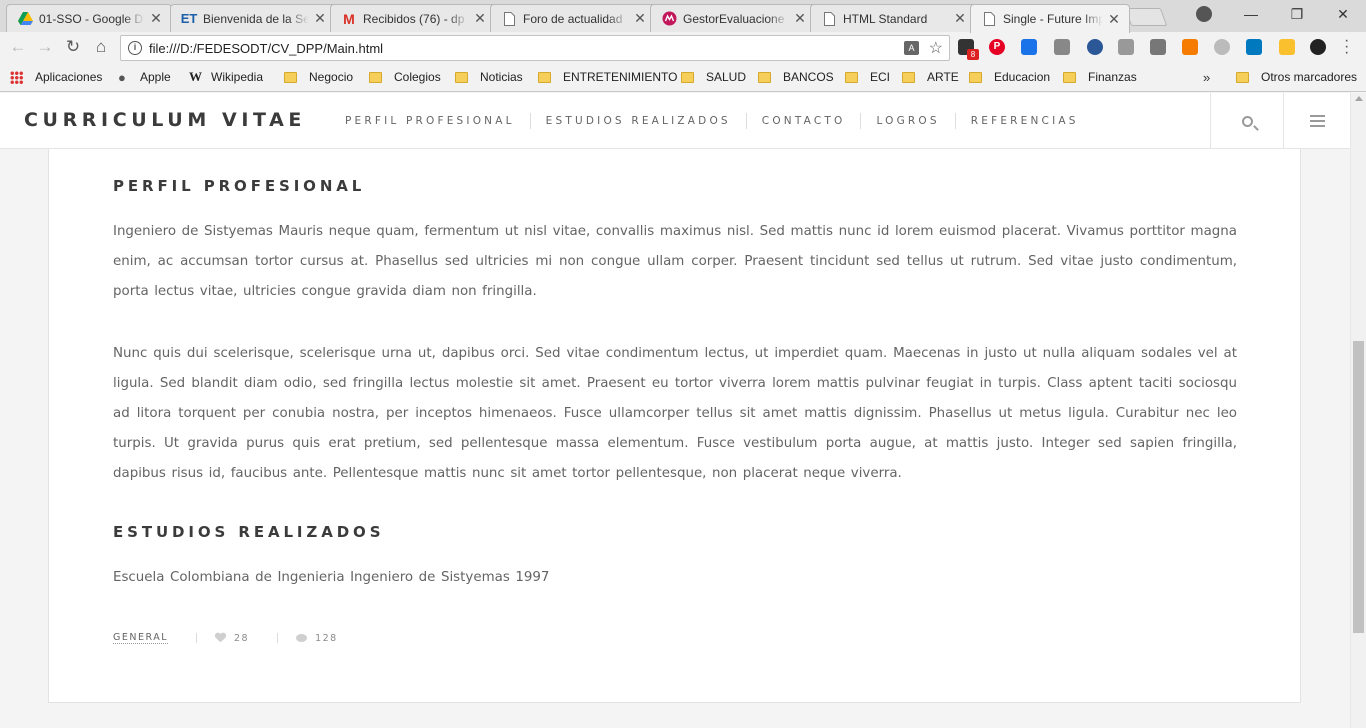  I want to click on bookmark-folder: Finanzas, so click(1100, 77).